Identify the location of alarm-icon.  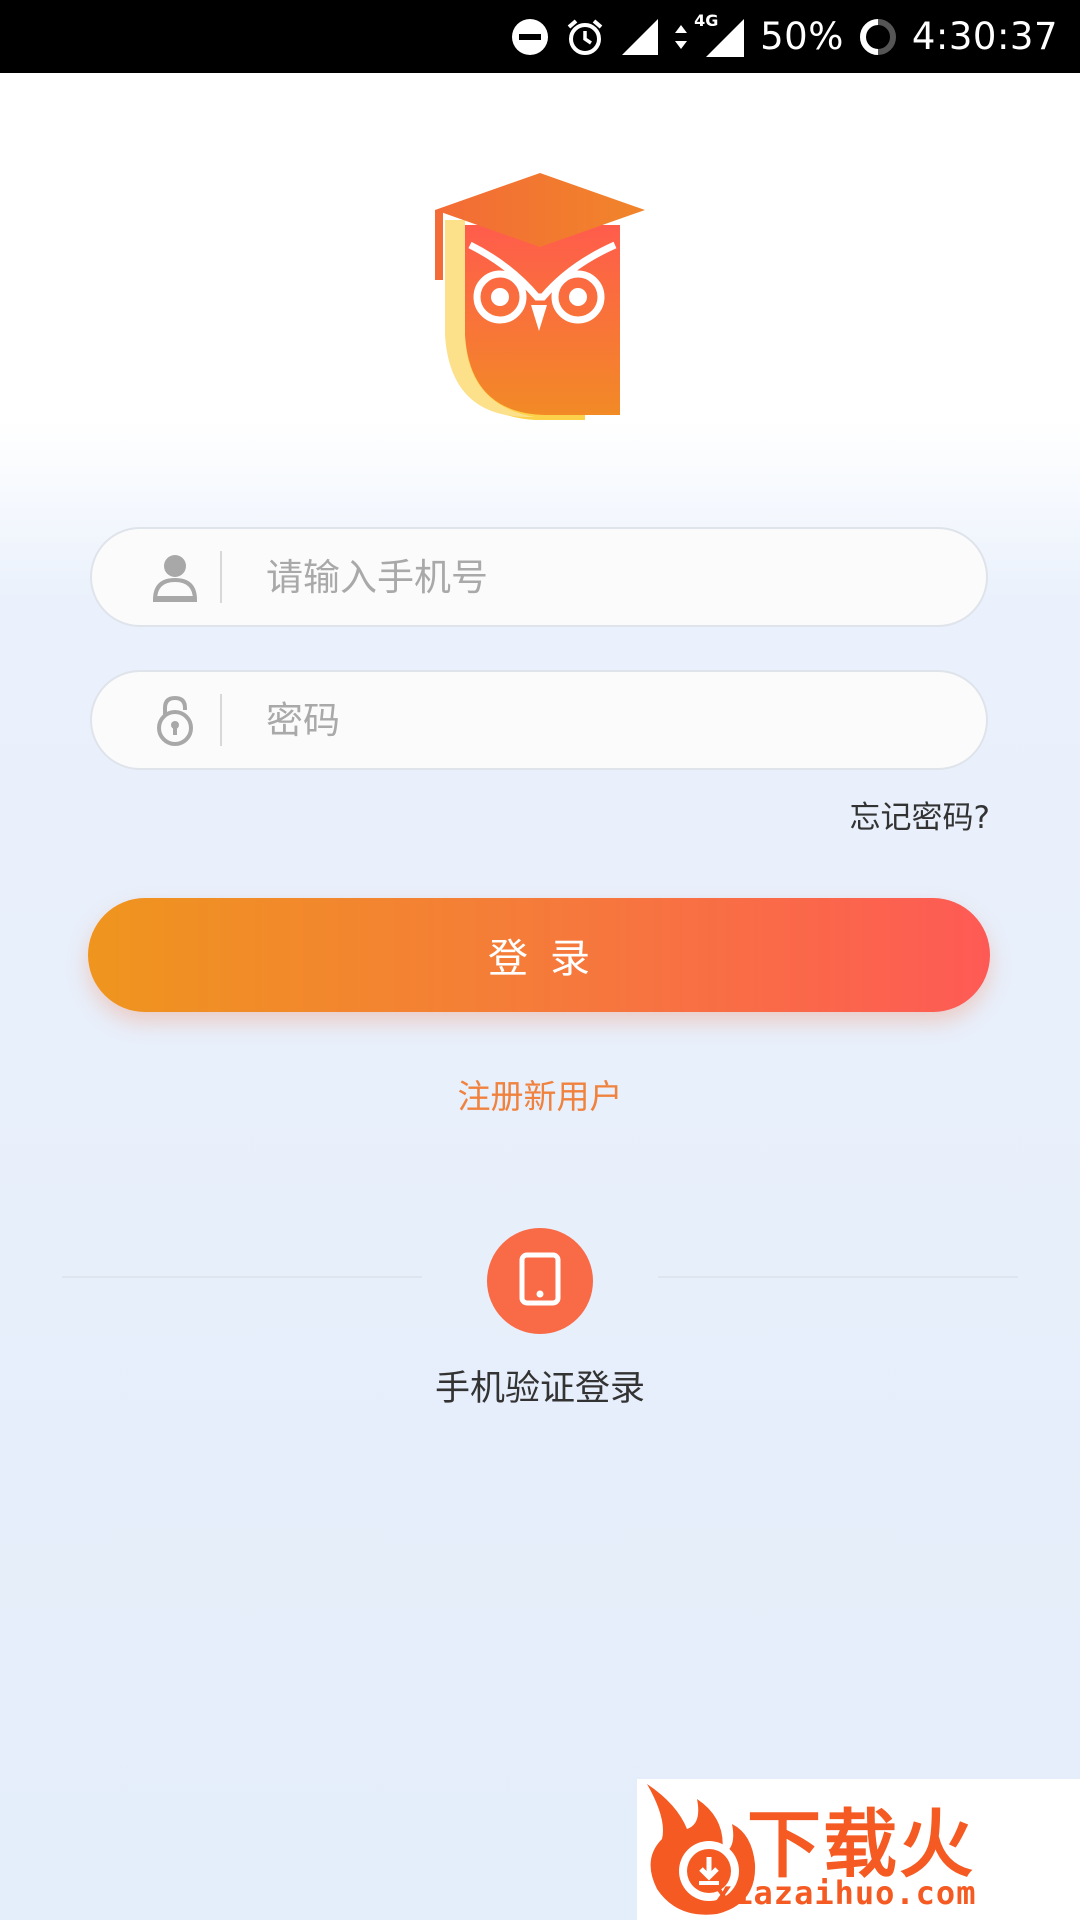
(585, 37).